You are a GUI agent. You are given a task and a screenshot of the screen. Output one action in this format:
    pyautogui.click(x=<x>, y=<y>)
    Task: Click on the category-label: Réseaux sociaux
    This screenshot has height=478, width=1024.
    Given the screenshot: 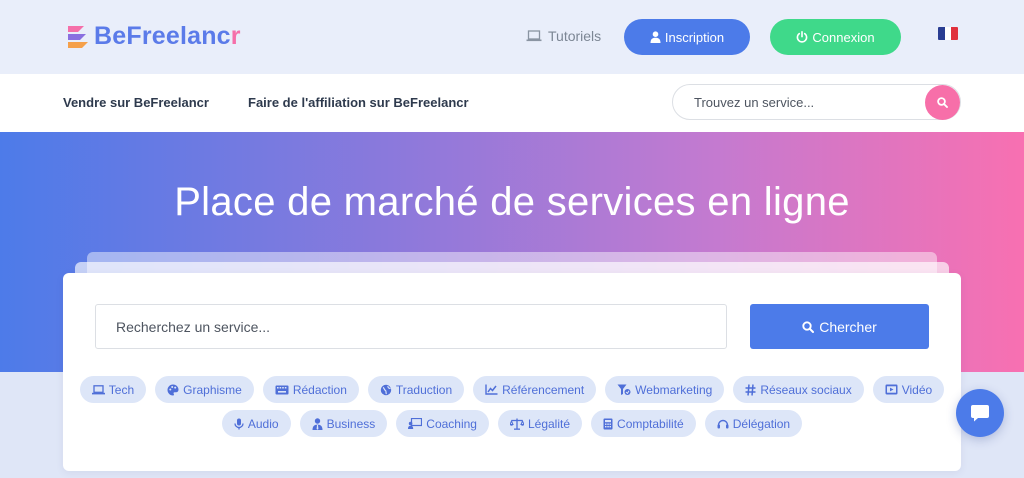 What is the action you would take?
    pyautogui.click(x=806, y=389)
    